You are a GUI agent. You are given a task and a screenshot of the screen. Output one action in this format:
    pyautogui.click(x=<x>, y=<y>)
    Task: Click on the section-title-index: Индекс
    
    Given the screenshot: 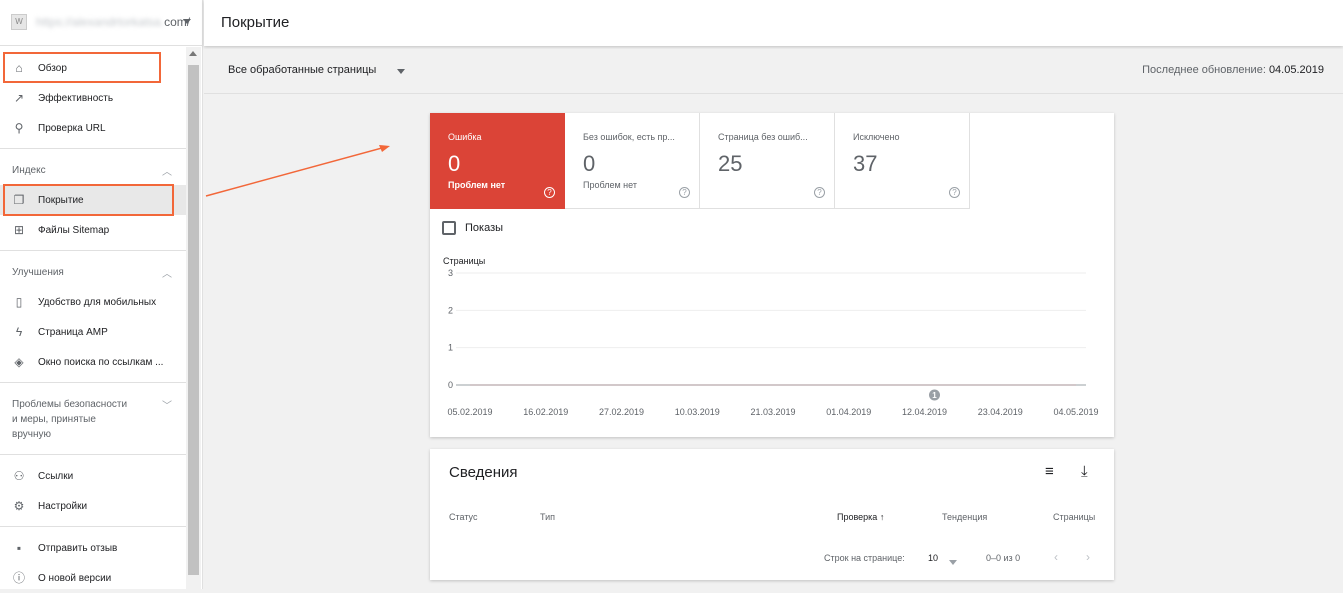 What is the action you would take?
    pyautogui.click(x=29, y=170)
    